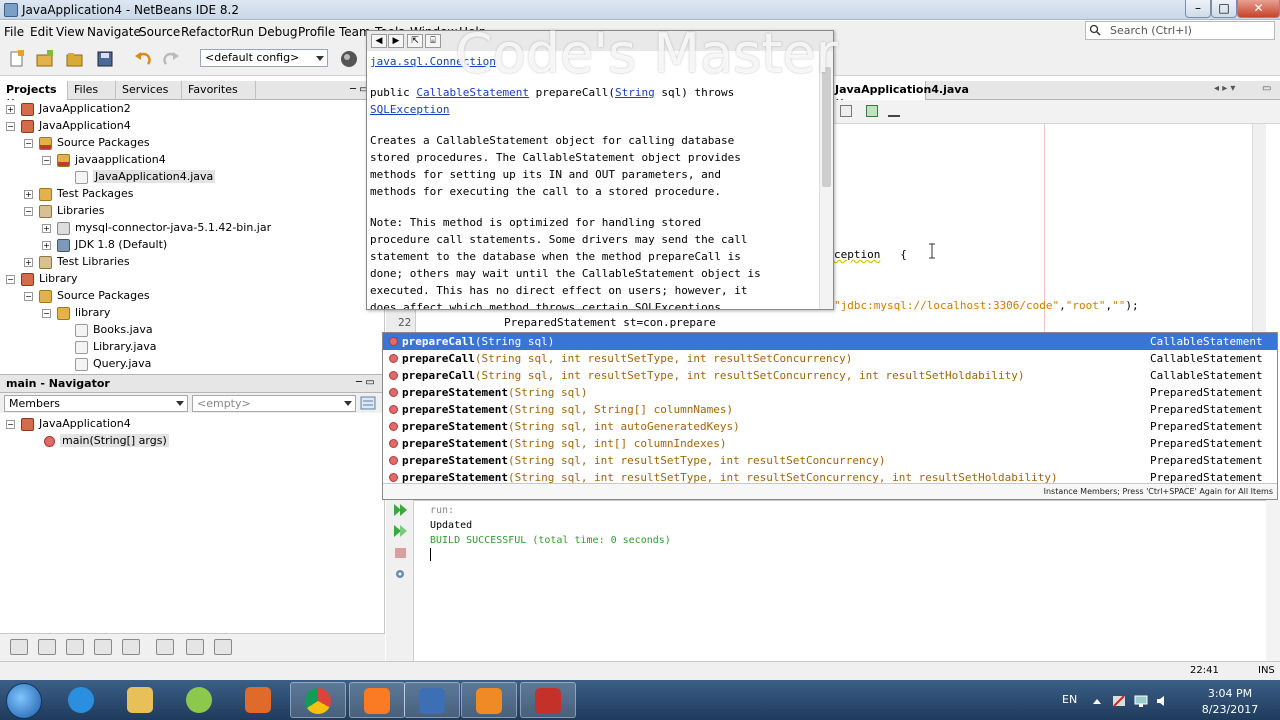 Image resolution: width=1280 pixels, height=720 pixels. I want to click on tab-scroll-icon: ◂ ▸ ▾, so click(1224, 88).